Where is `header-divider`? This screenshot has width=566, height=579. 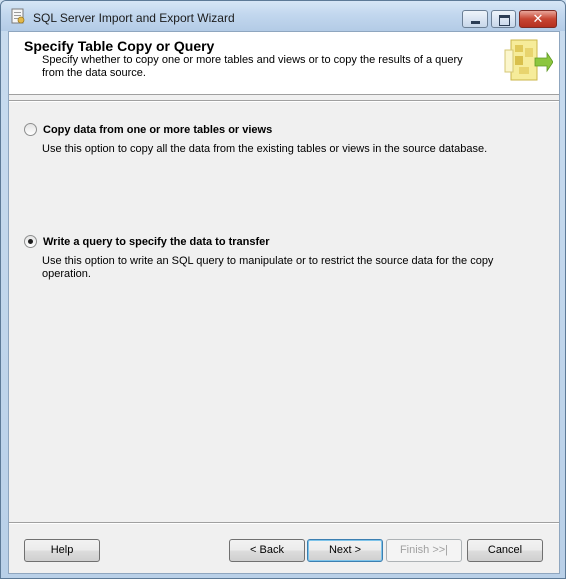 header-divider is located at coordinates (284, 101).